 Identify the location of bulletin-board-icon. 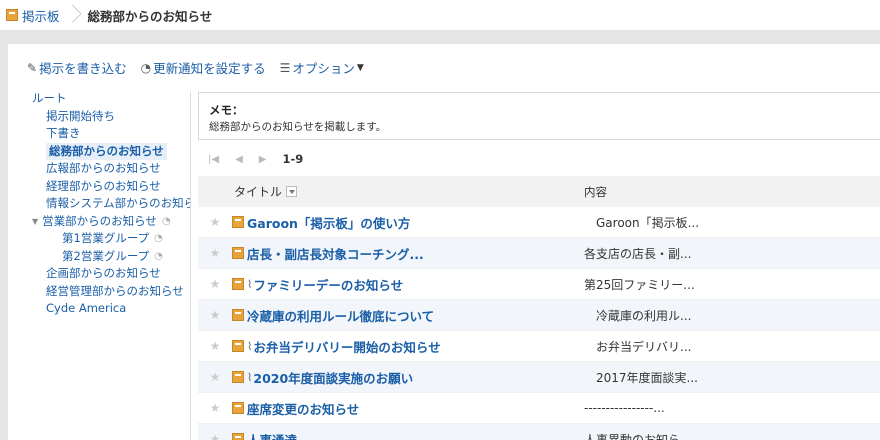
(12, 15).